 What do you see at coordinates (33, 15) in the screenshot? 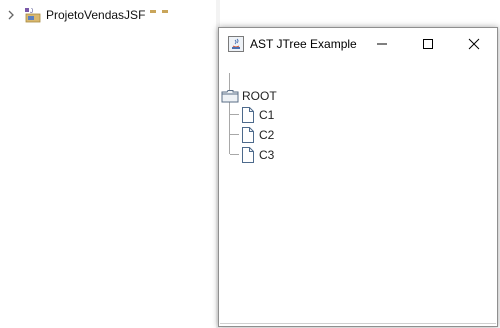
I see `java-project-icon: J` at bounding box center [33, 15].